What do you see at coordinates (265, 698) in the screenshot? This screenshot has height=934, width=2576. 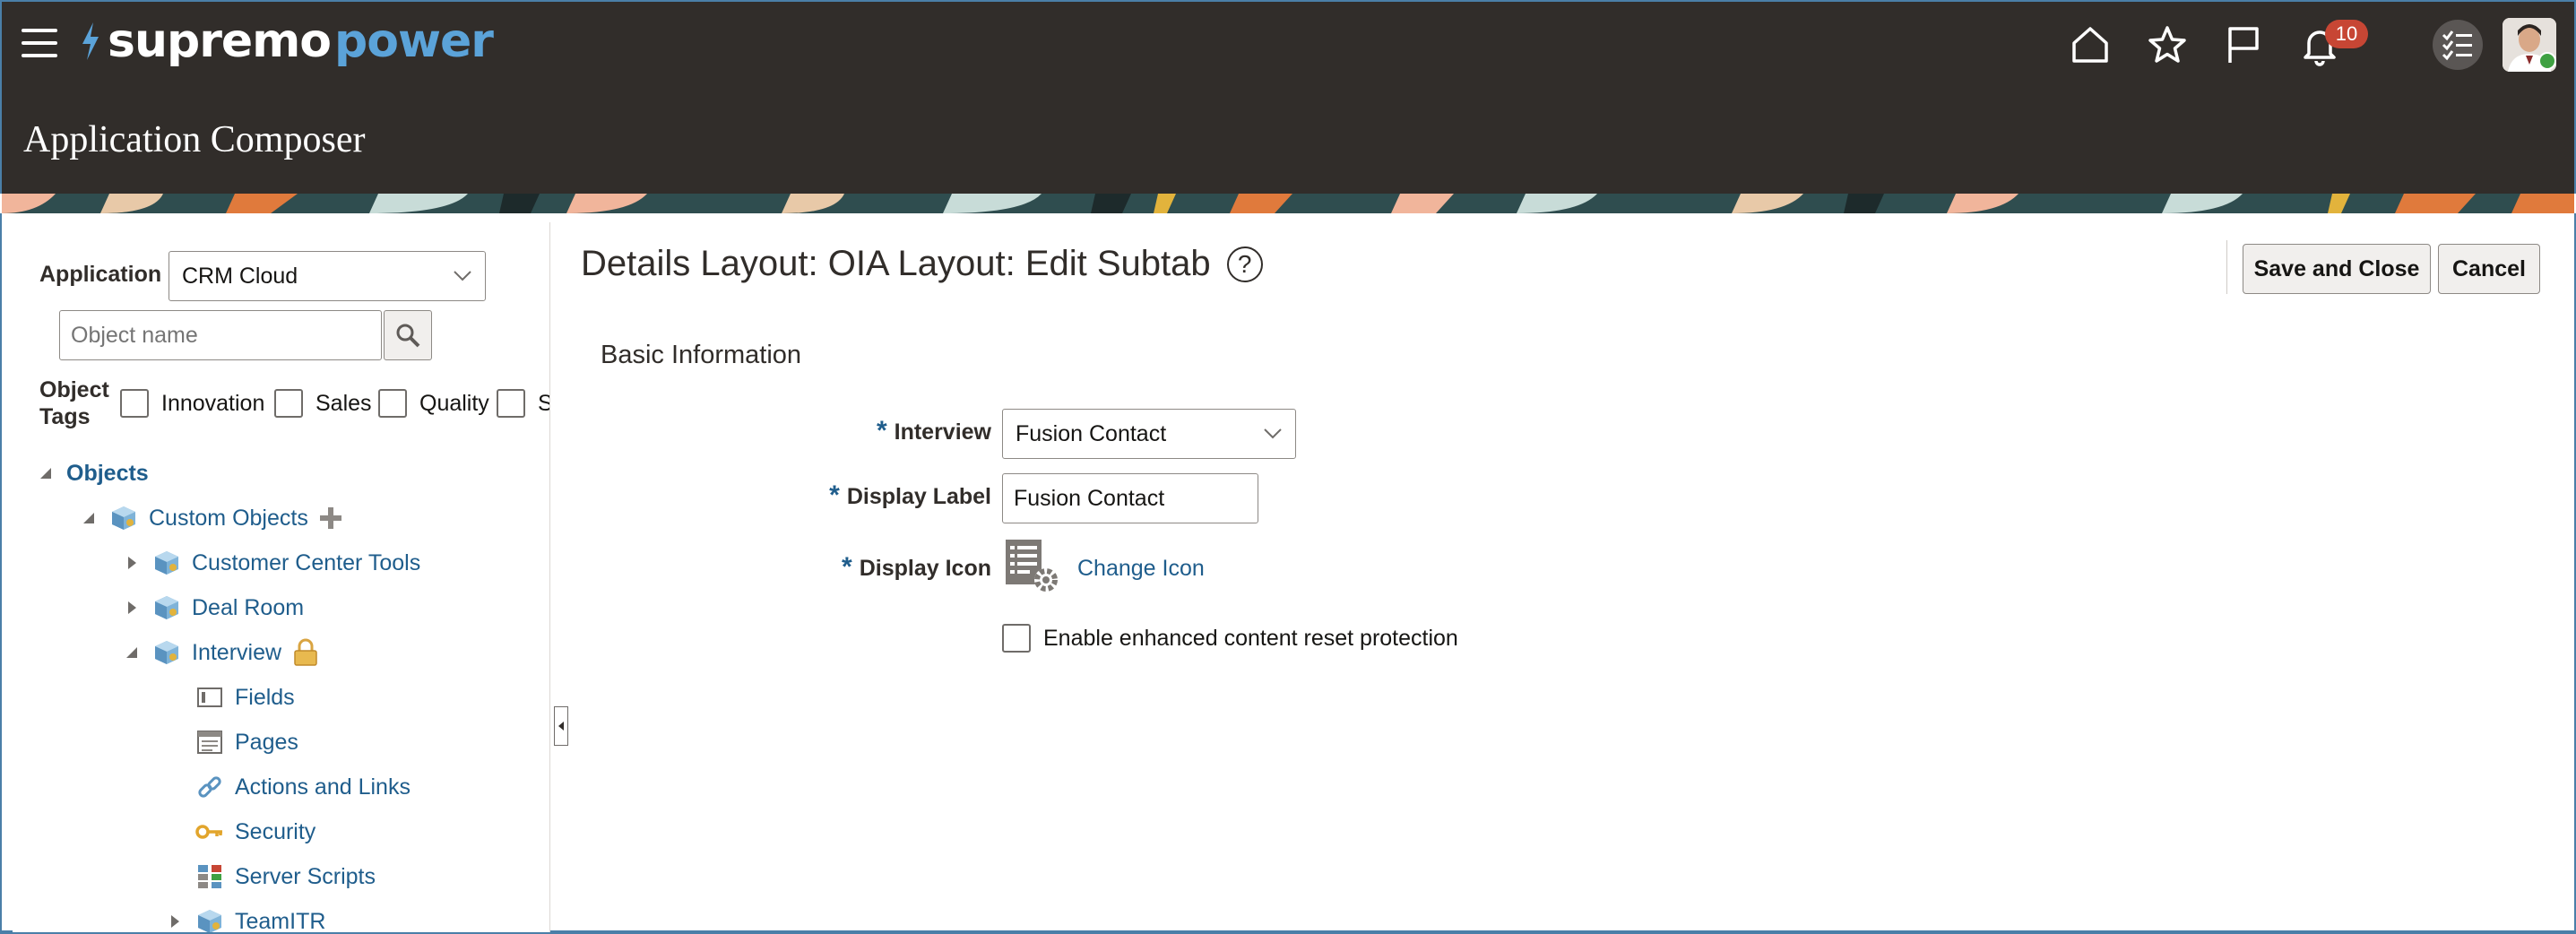 I see `tree-label-fields: Fields` at bounding box center [265, 698].